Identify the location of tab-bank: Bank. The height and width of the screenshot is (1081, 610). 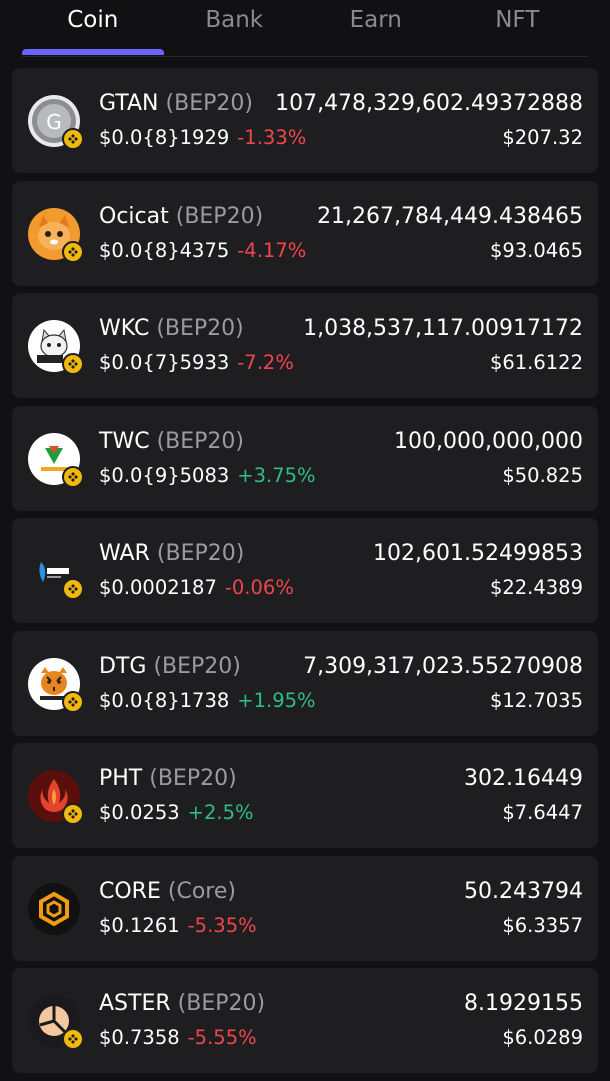
(235, 28).